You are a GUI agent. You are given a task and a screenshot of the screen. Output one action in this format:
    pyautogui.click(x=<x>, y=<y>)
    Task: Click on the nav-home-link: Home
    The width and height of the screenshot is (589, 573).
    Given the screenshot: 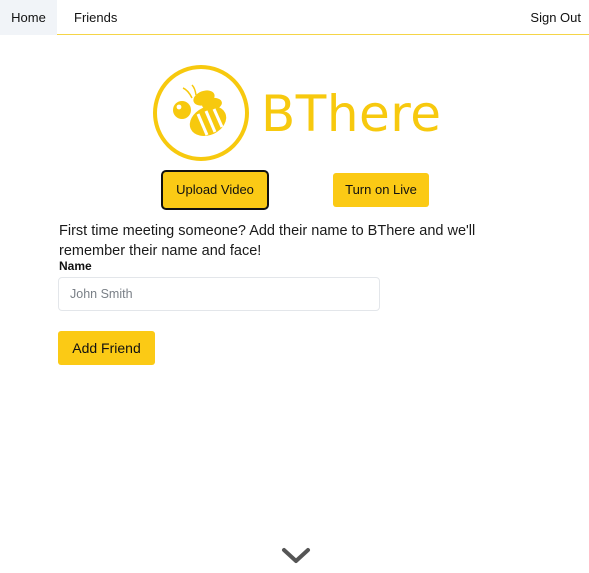 What is the action you would take?
    pyautogui.click(x=28, y=17)
    